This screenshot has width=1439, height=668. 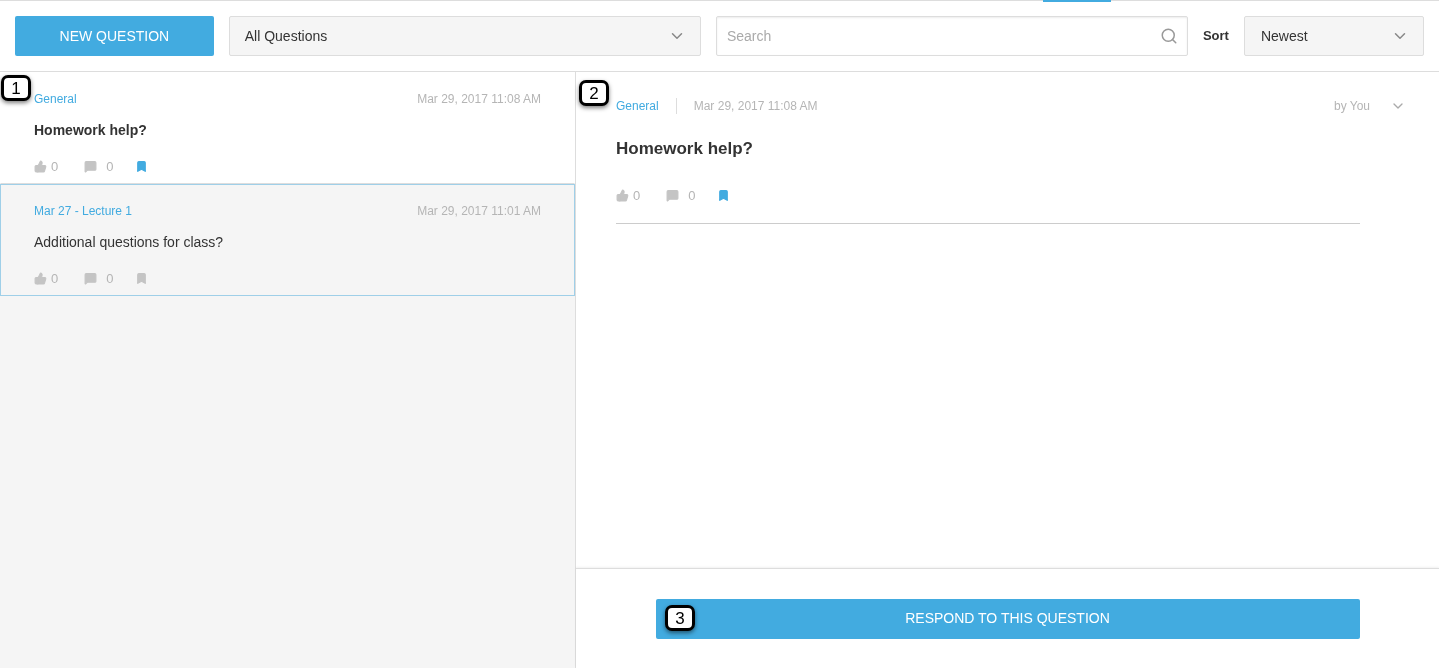 I want to click on question-title: Additional questions for class?, so click(x=129, y=242).